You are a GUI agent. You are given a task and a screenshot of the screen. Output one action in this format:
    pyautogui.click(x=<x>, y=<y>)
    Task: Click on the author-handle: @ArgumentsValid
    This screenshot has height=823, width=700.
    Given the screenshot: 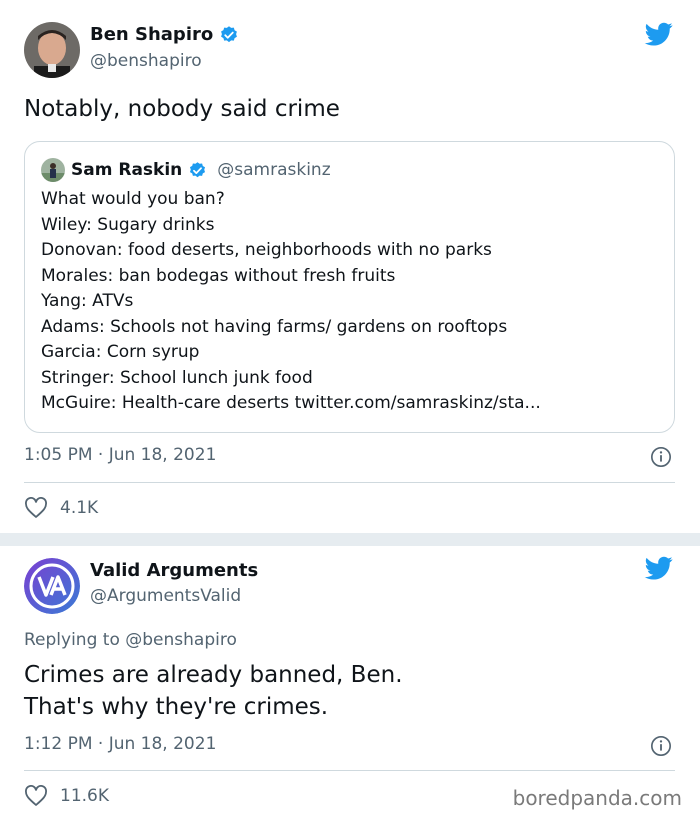 What is the action you would take?
    pyautogui.click(x=165, y=596)
    